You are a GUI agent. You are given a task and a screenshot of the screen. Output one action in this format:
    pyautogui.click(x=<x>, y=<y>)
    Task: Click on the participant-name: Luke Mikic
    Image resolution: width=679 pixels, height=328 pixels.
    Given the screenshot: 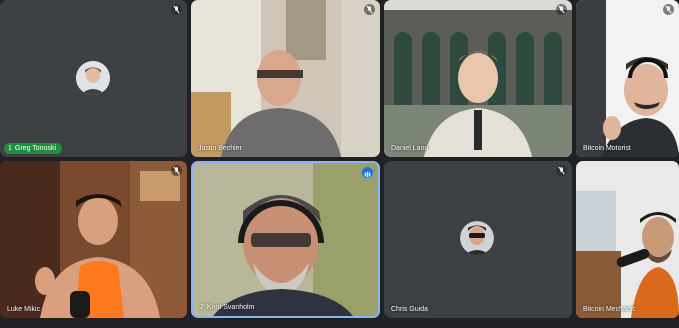 What is the action you would take?
    pyautogui.click(x=24, y=309)
    